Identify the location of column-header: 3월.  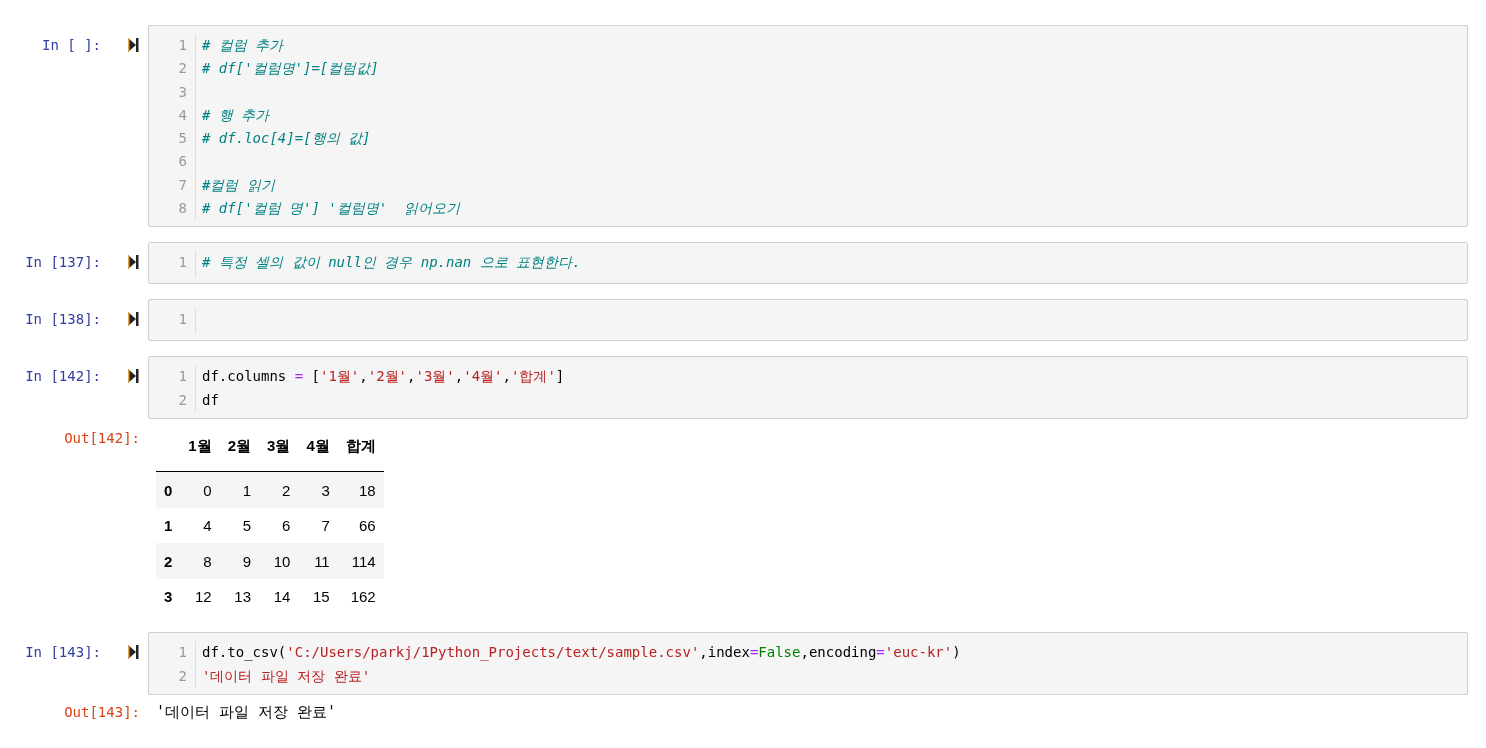
(279, 449).